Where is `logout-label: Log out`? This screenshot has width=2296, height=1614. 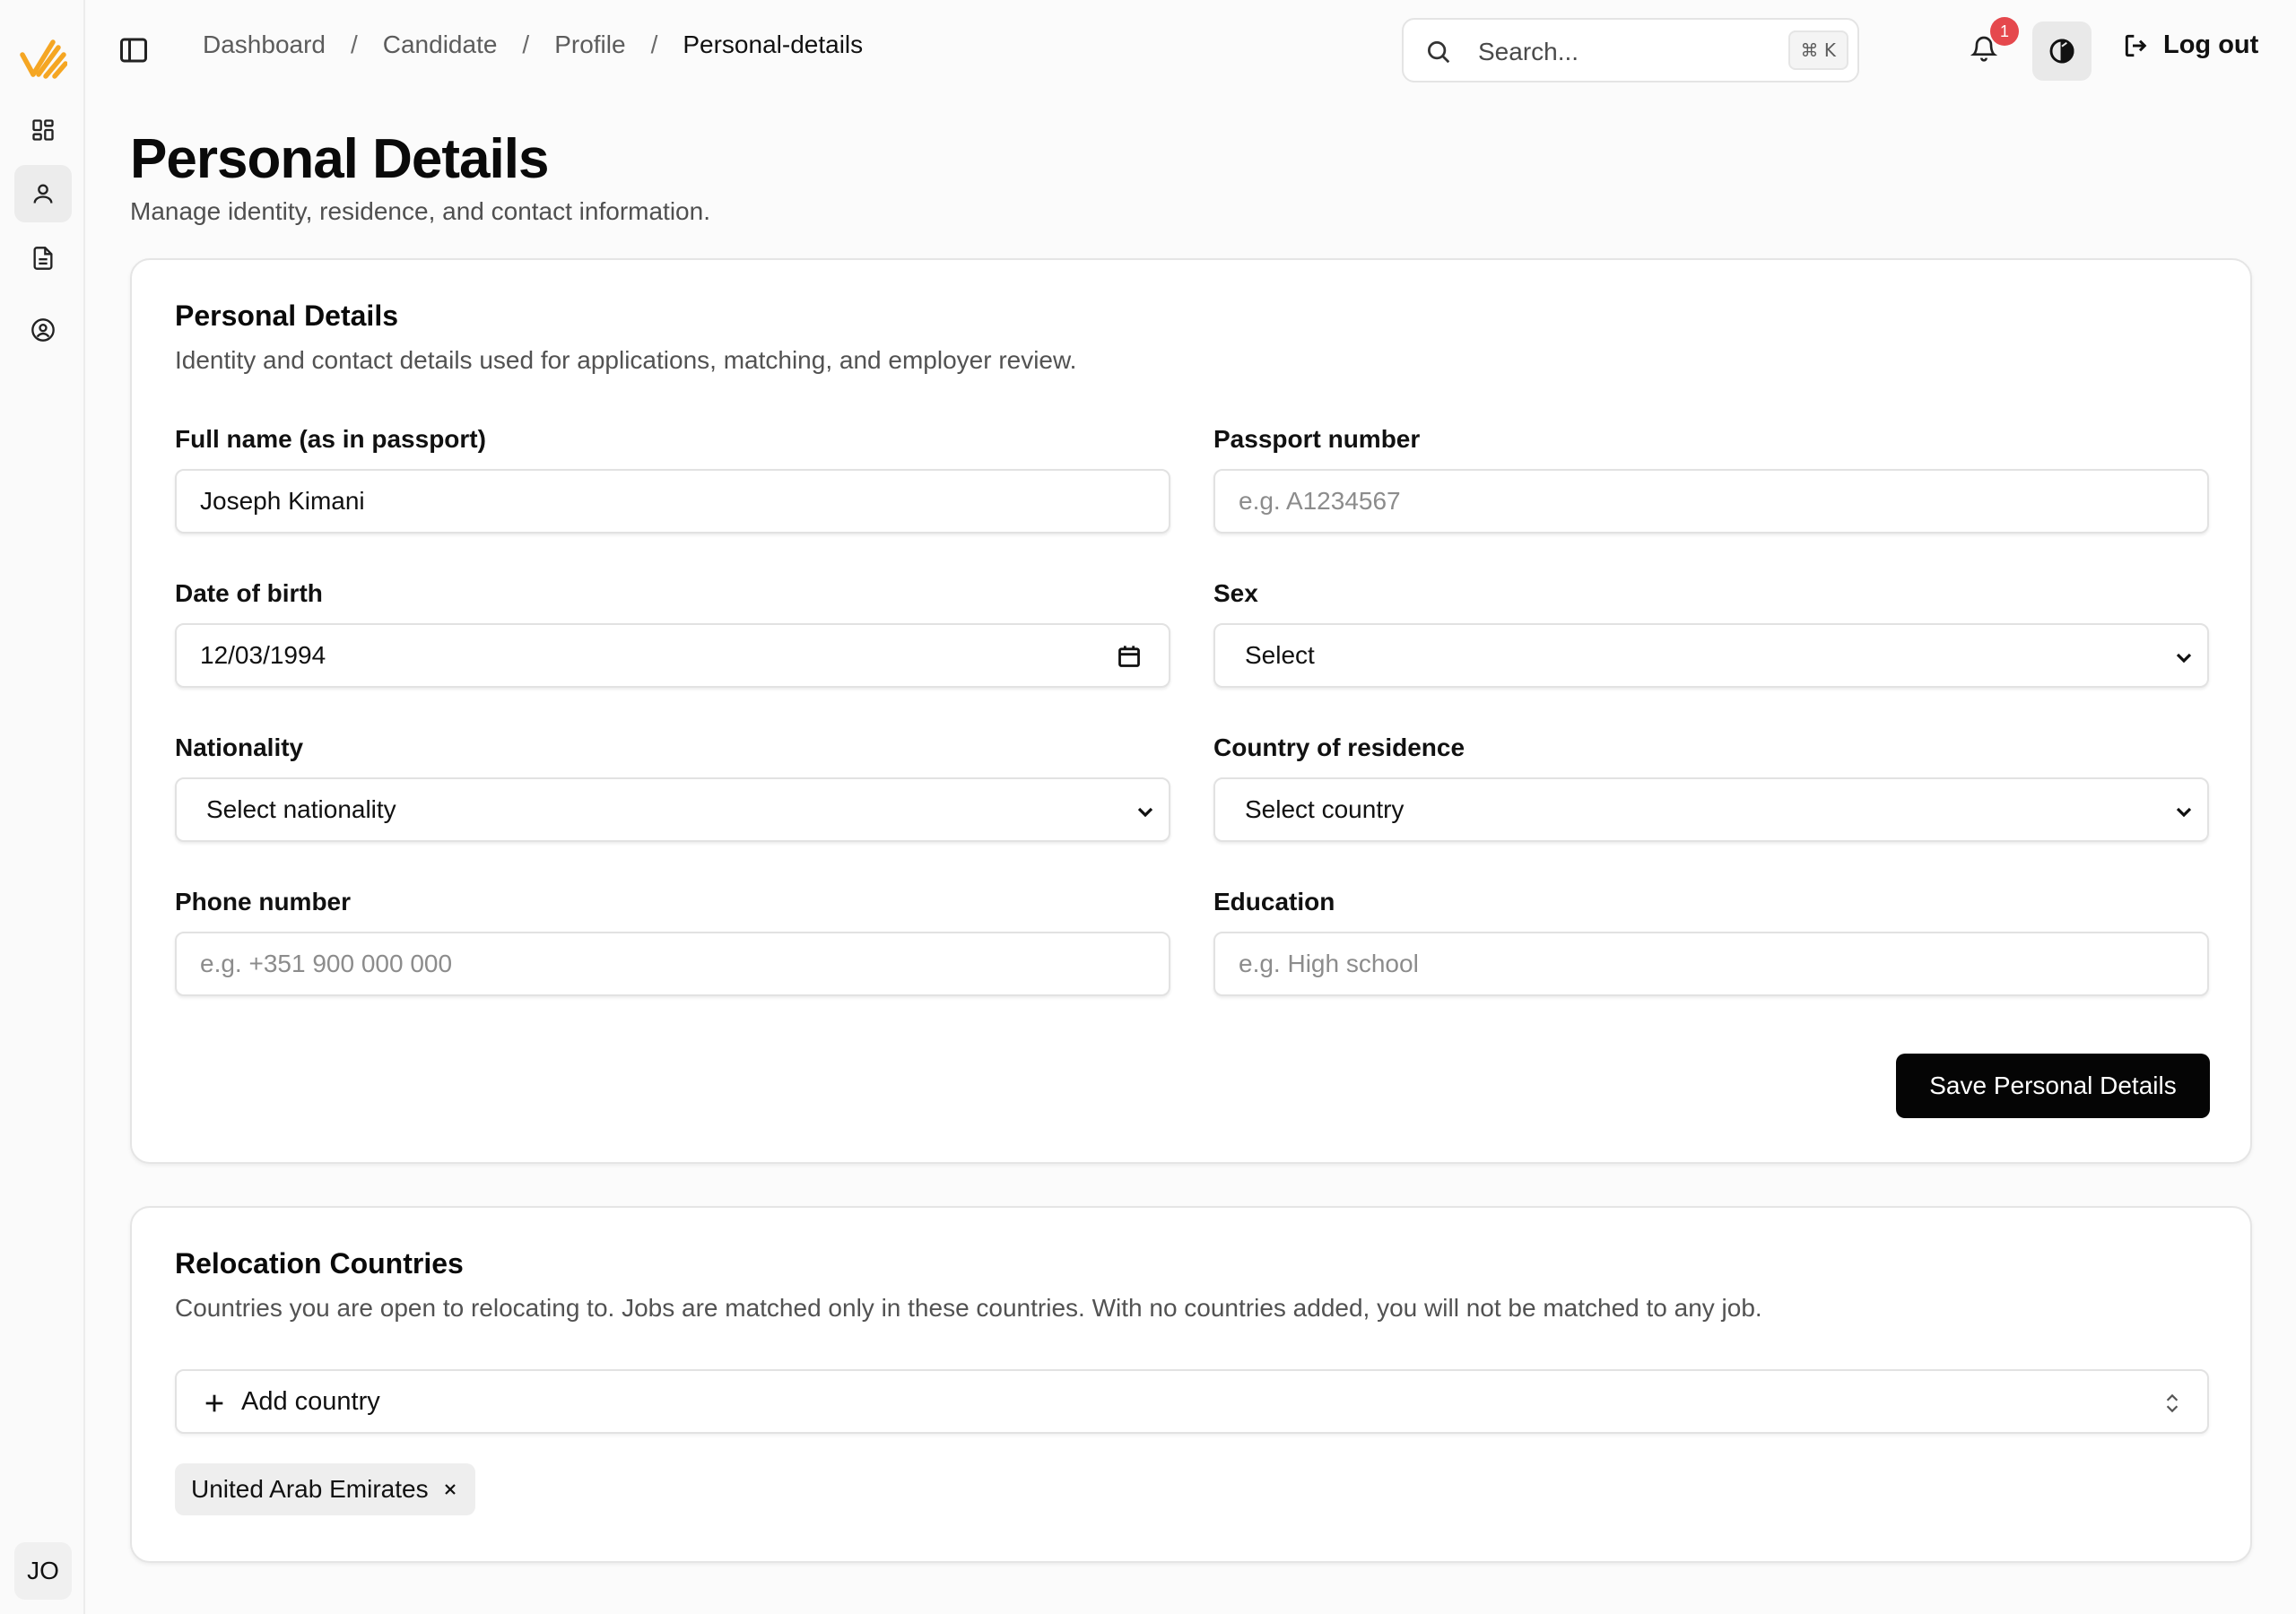
logout-label: Log out is located at coordinates (2211, 44).